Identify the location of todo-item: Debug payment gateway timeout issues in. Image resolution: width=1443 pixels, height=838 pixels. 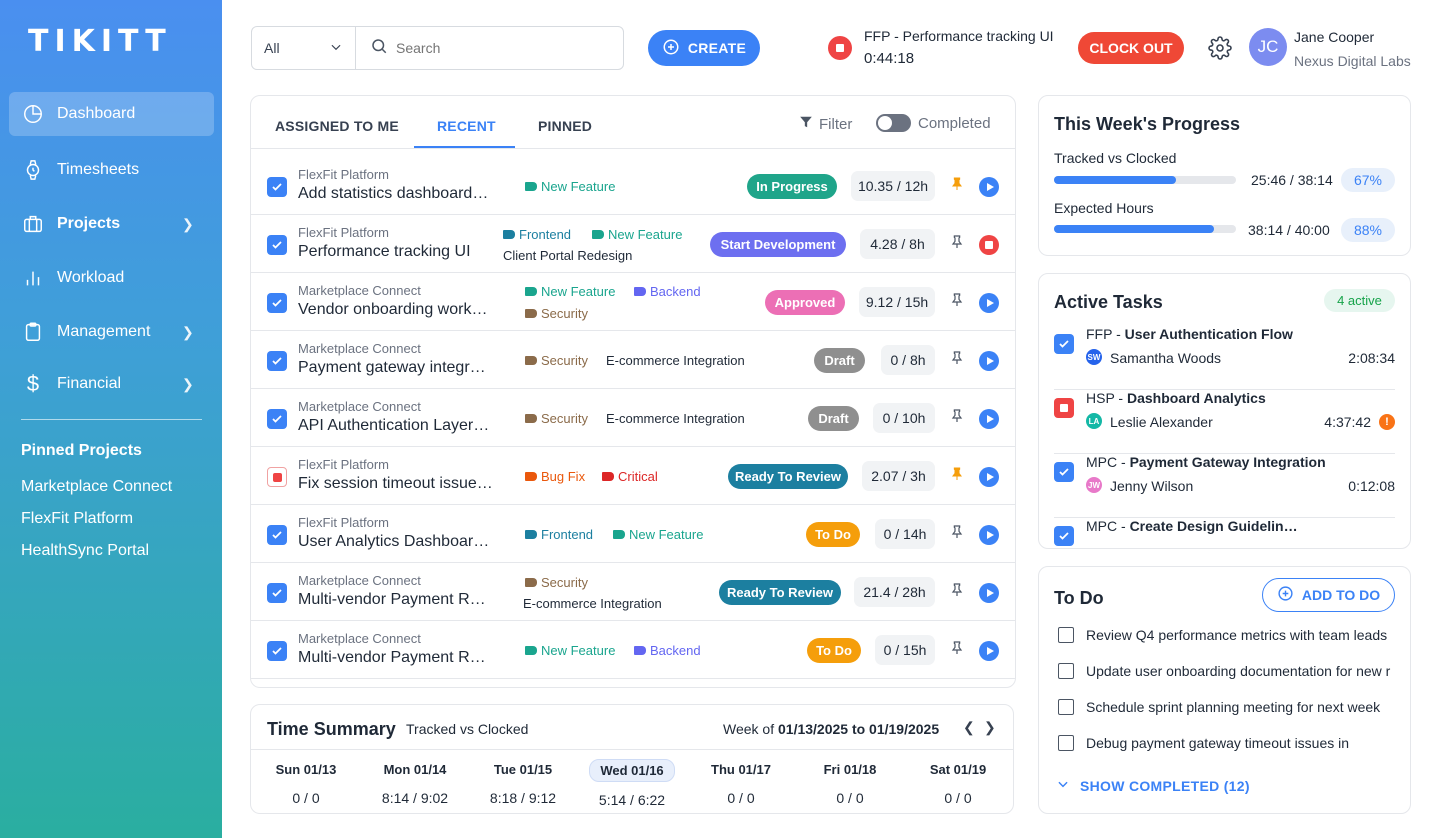
(1226, 743).